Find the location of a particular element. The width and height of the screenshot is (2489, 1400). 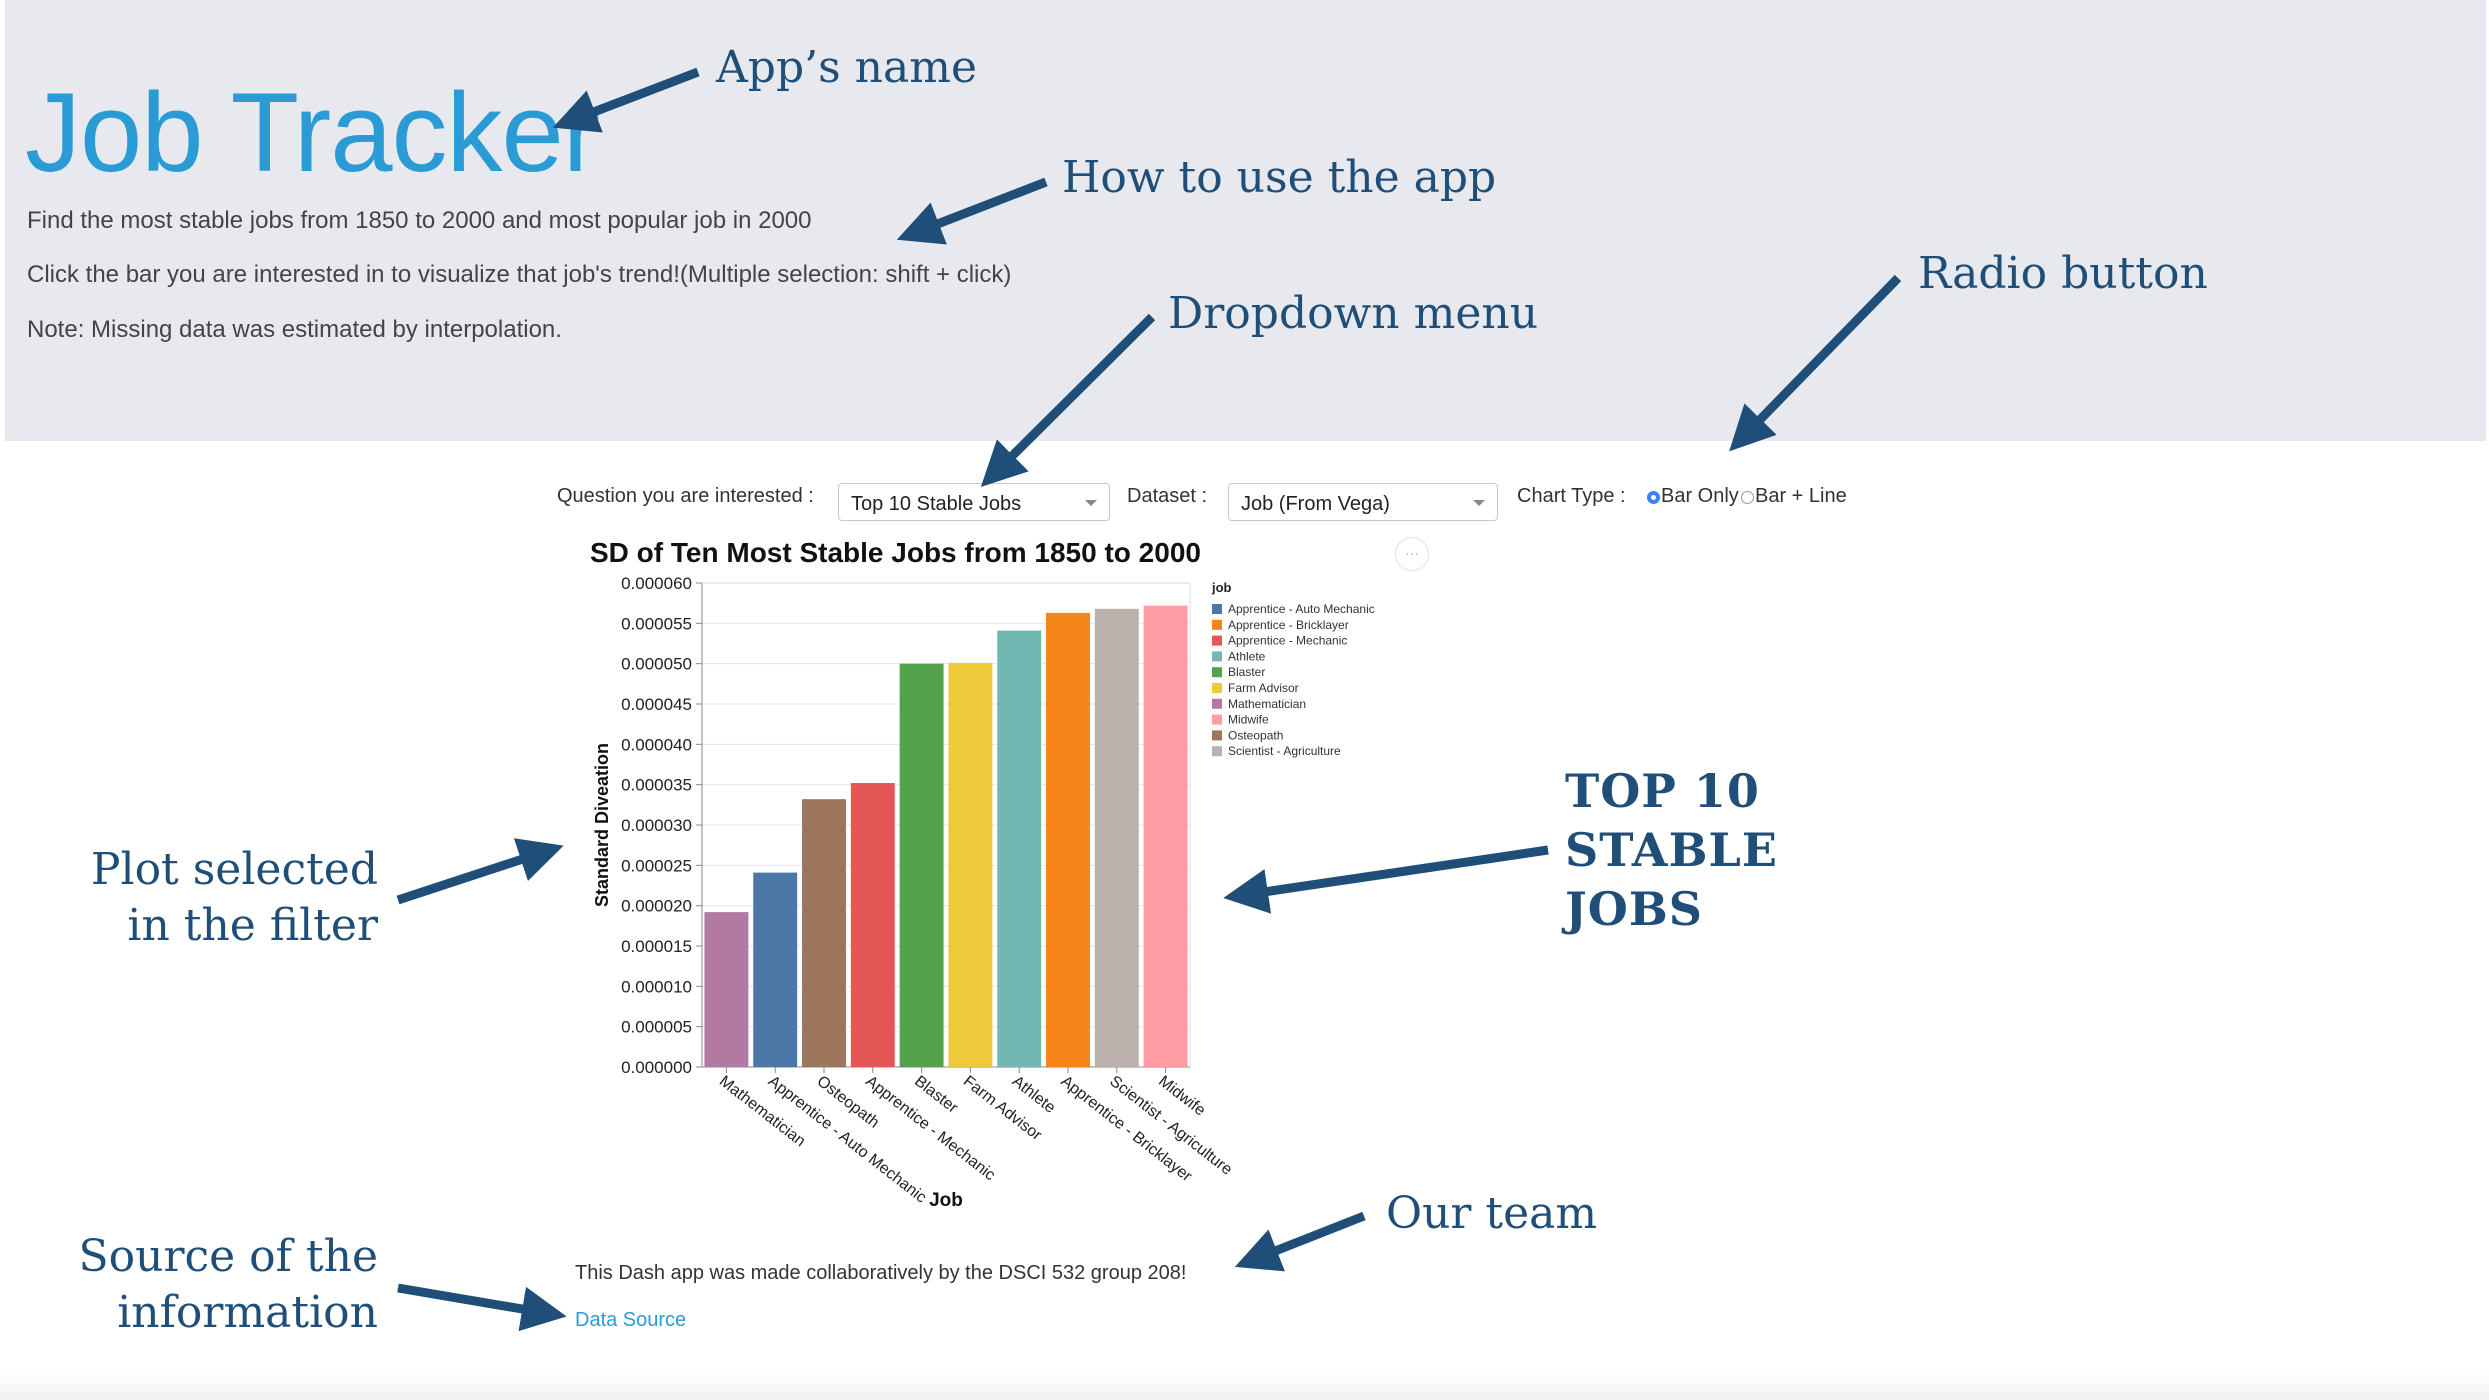

arrow-how-to-use is located at coordinates (972, 211).